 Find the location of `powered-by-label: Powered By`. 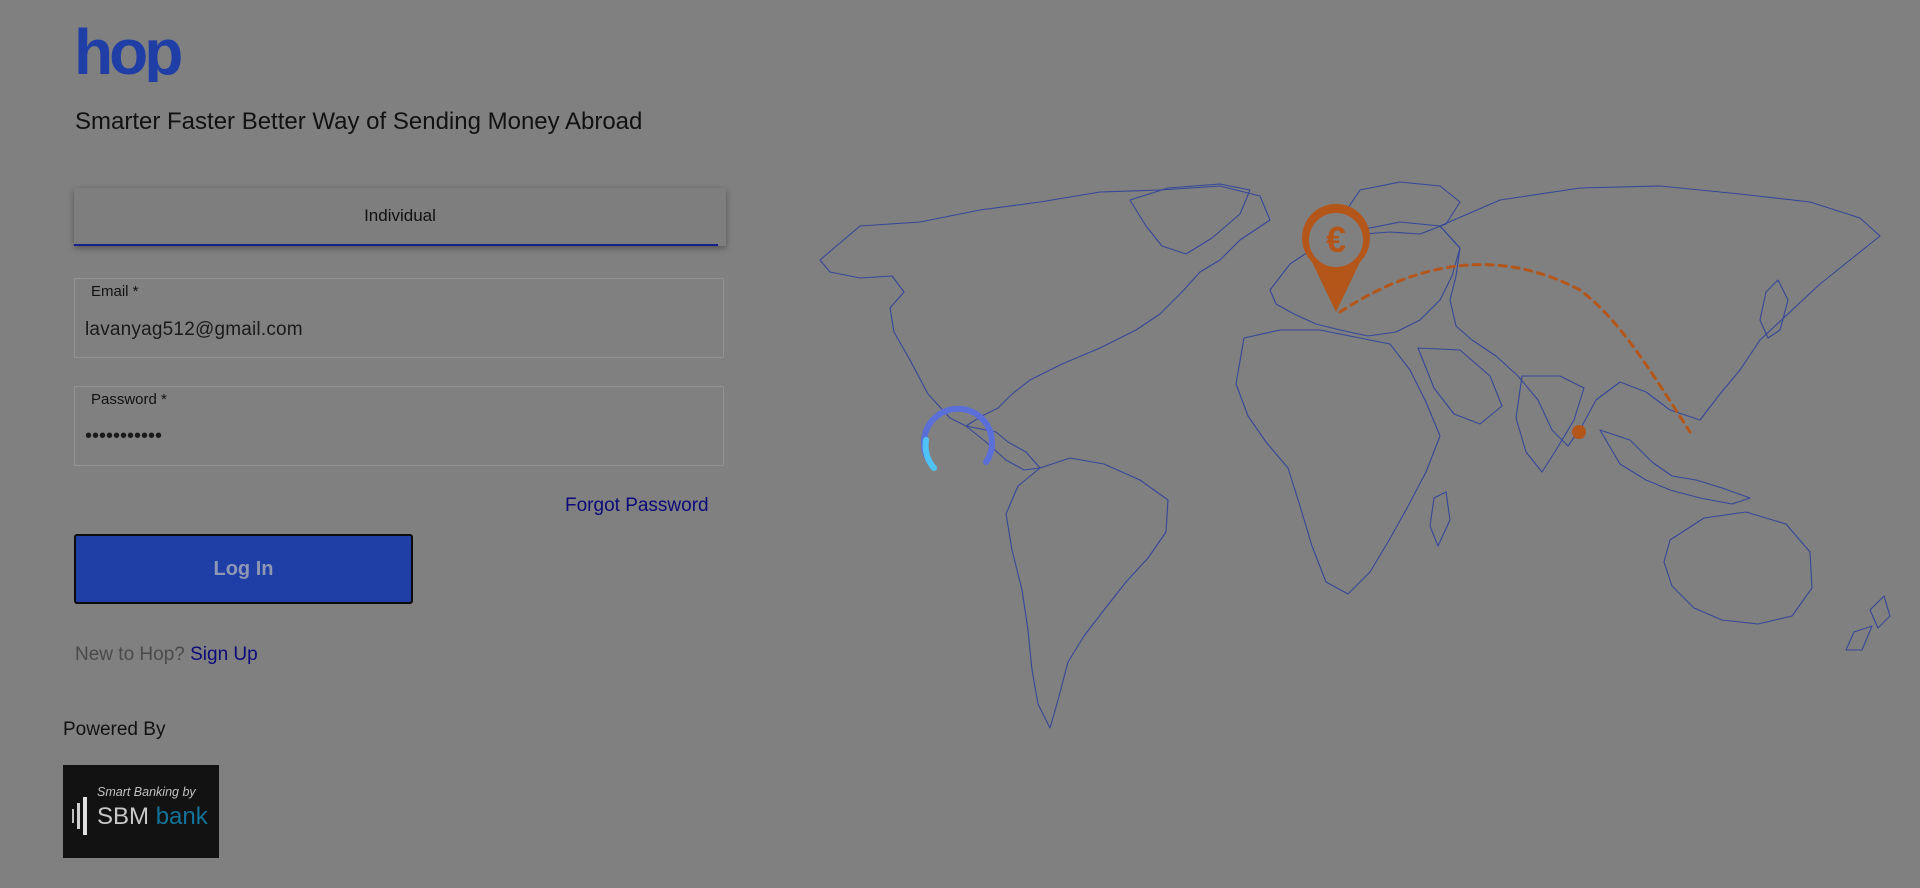

powered-by-label: Powered By is located at coordinates (114, 729).